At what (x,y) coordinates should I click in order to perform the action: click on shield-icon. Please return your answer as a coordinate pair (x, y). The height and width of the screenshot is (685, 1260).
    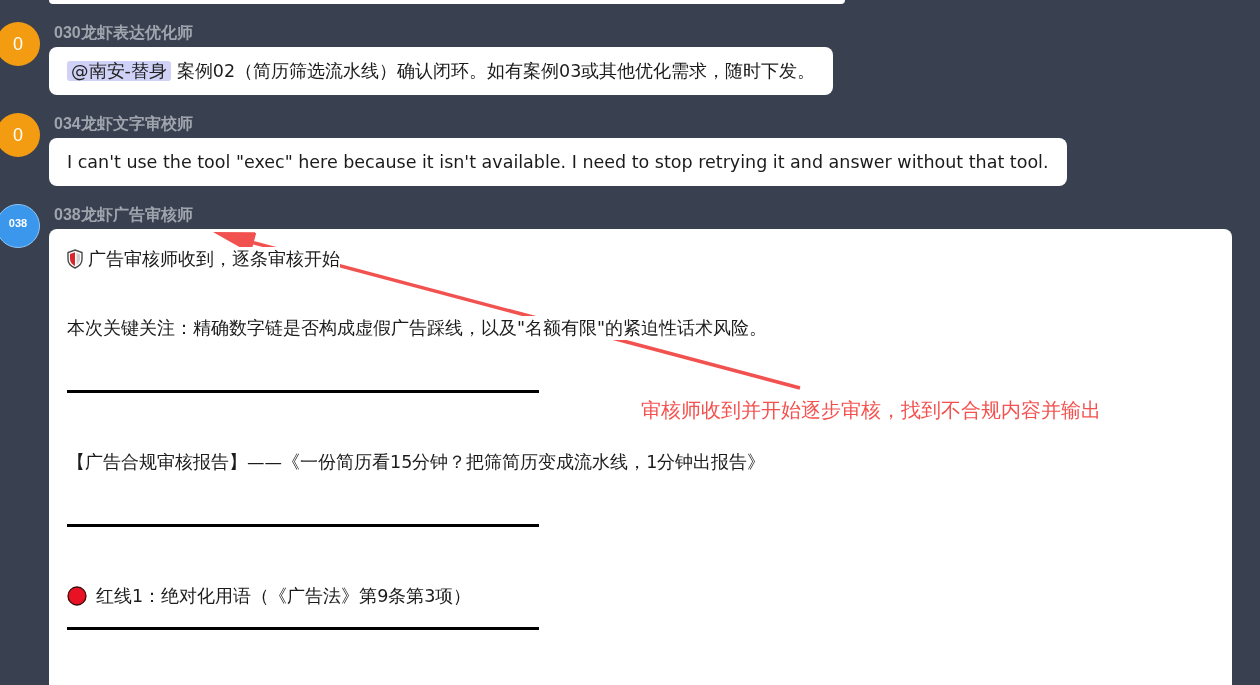
    Looking at the image, I should click on (75, 259).